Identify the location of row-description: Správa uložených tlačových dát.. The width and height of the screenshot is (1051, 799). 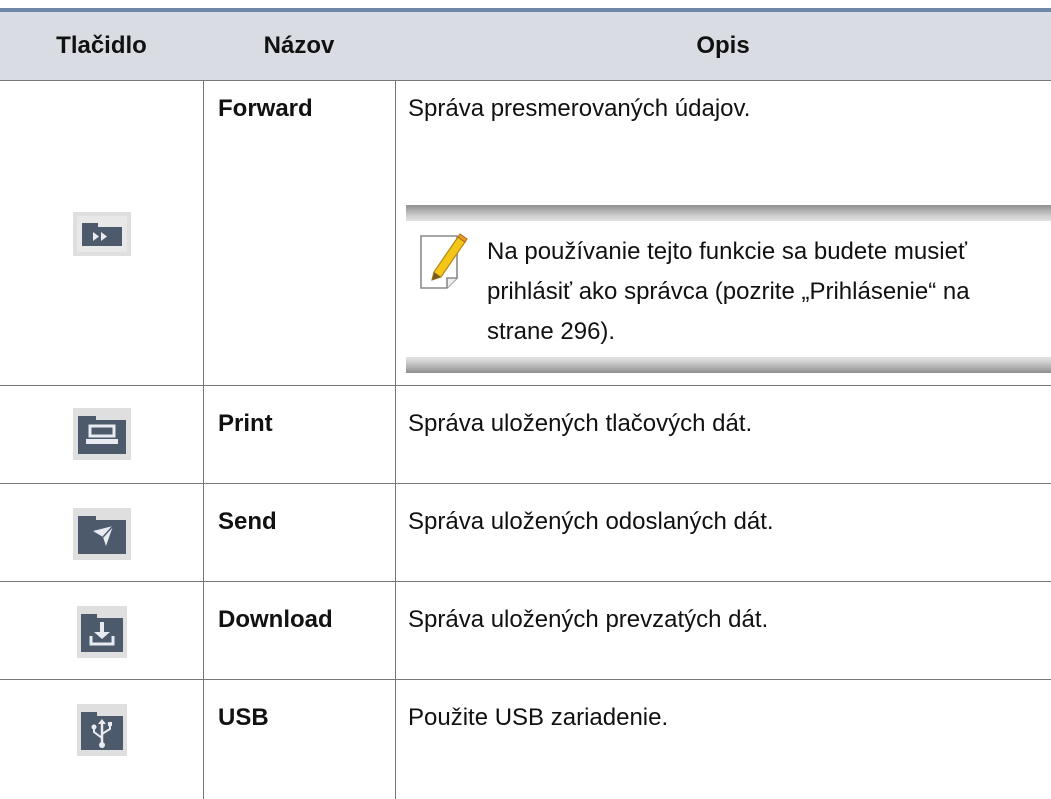
(580, 423).